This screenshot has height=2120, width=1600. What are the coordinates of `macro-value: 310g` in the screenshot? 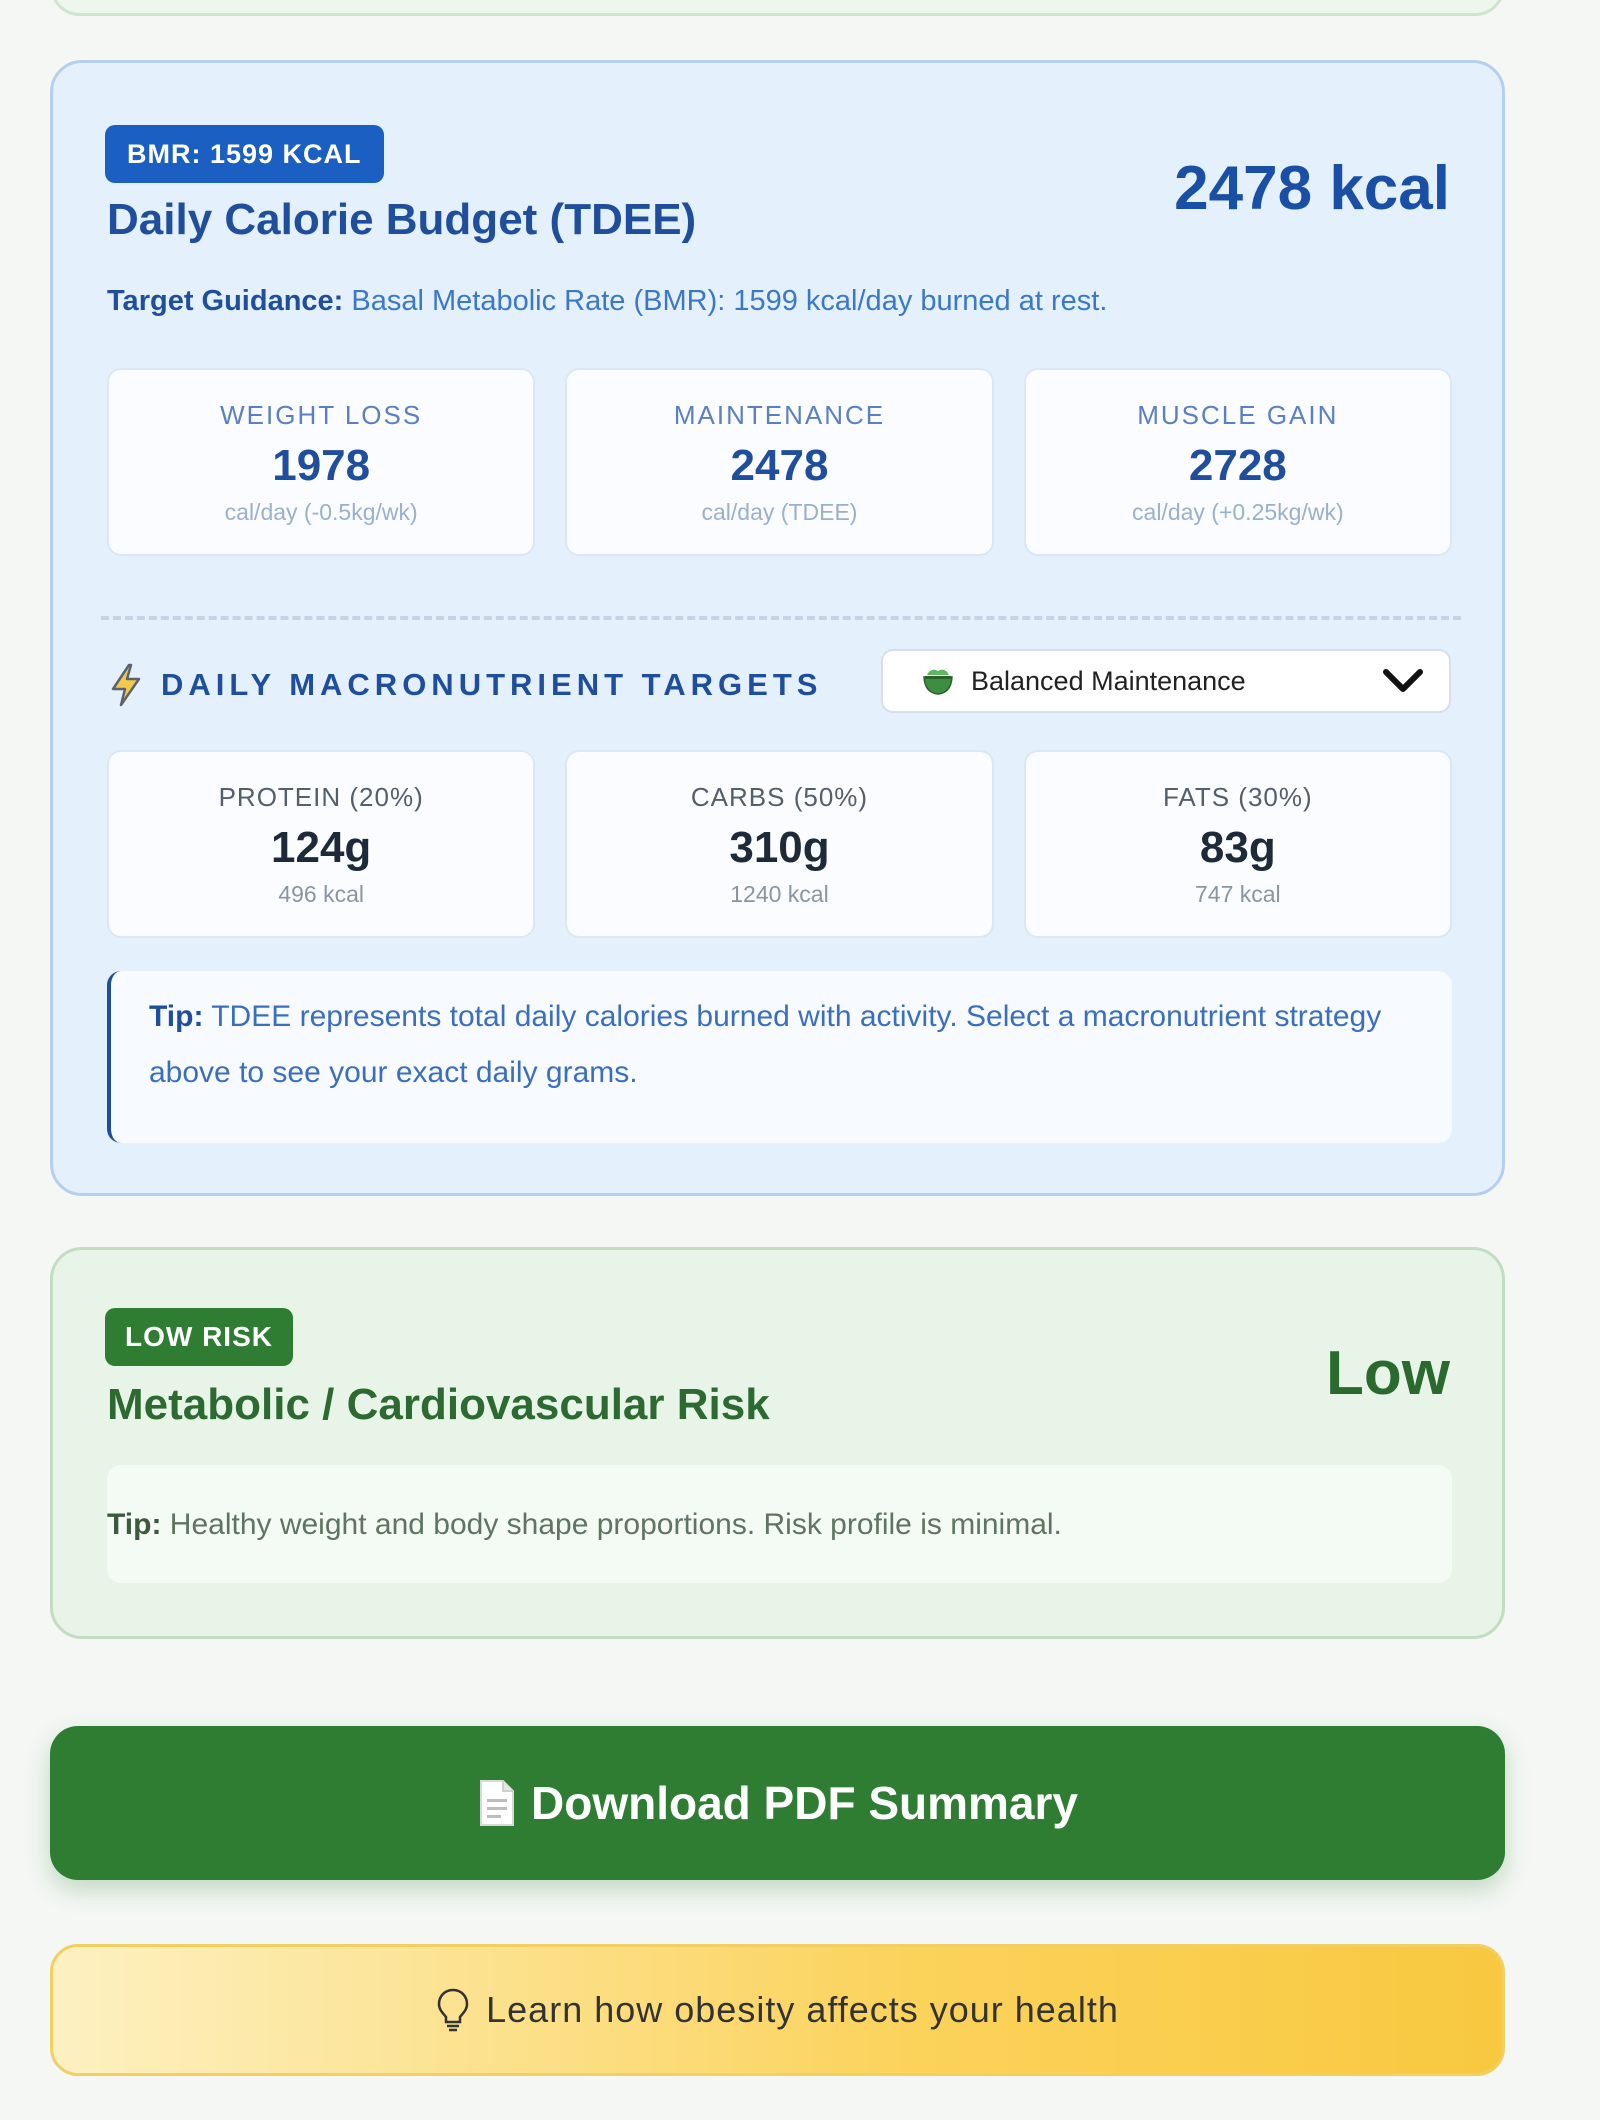 It's located at (779, 847).